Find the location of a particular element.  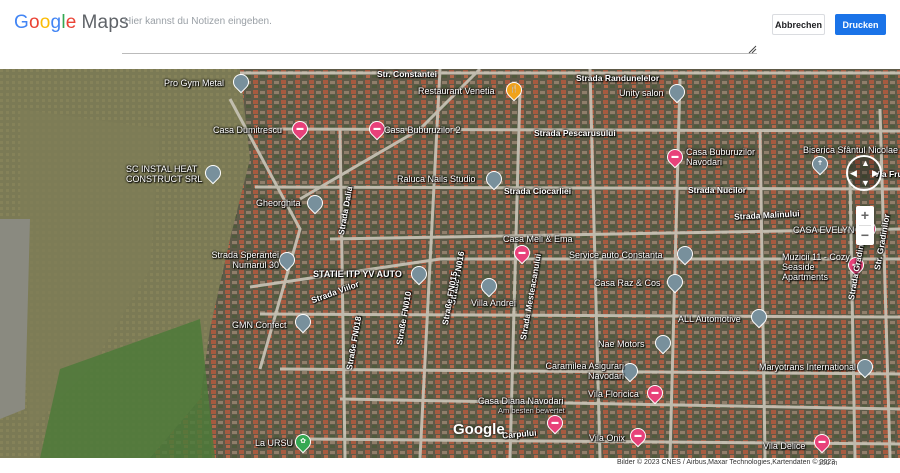

place-label: Vila Onix is located at coordinates (607, 438).